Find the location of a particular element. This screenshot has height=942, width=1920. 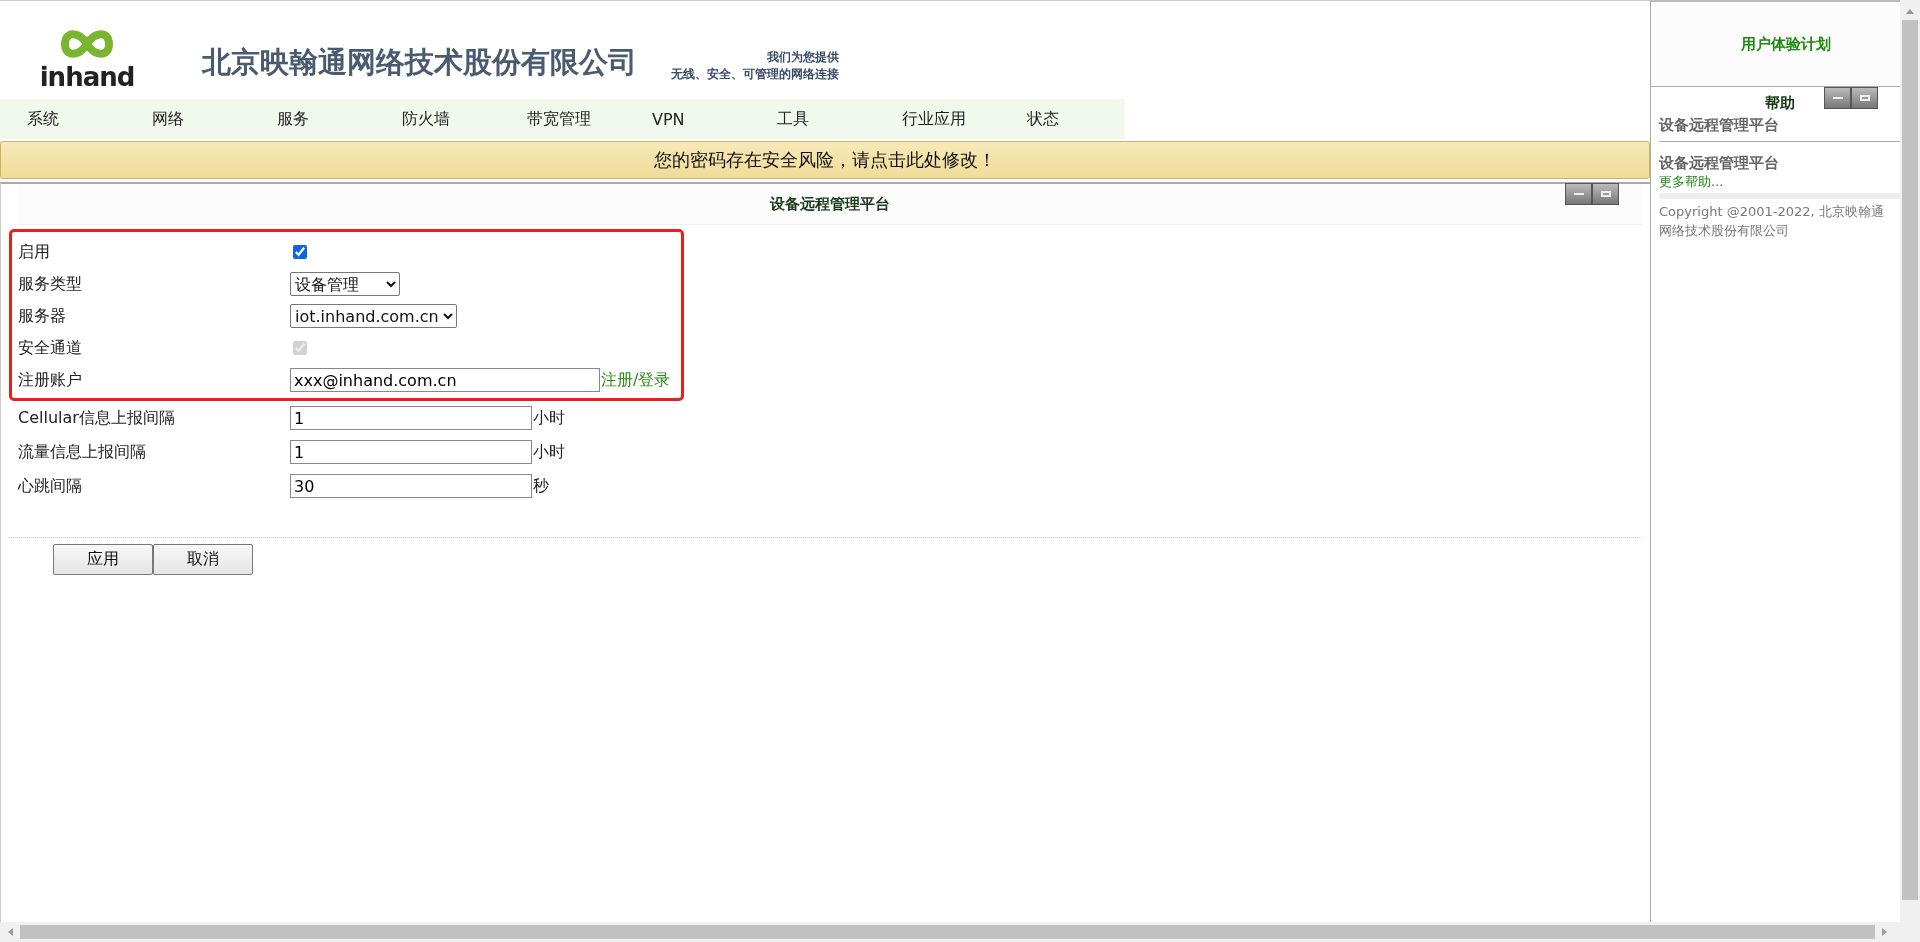

dropdown-select: iot.inhand.com.cn is located at coordinates (373, 316).